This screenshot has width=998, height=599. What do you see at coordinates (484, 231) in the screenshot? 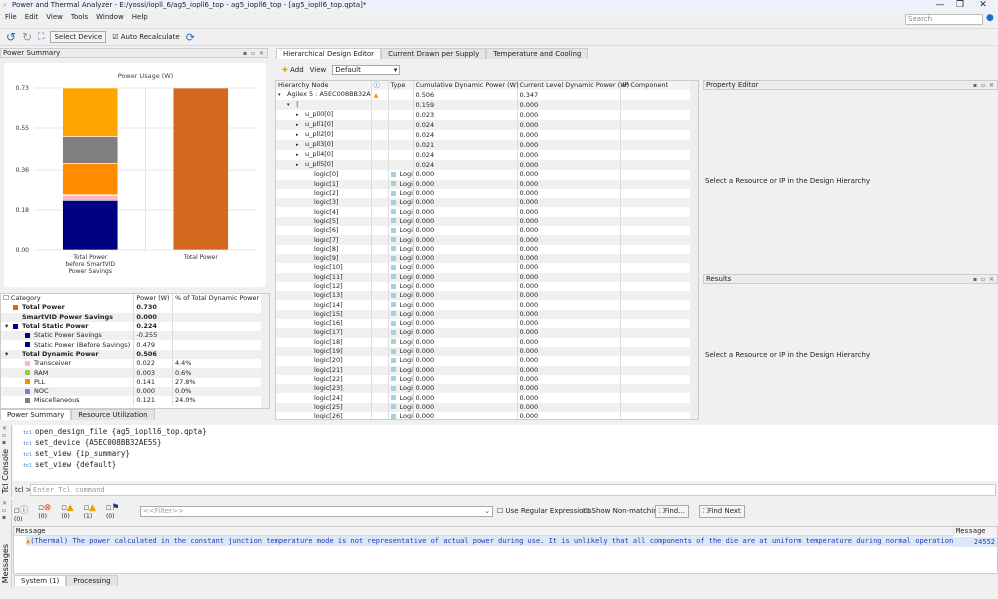
I see `hierarchy-row: logic[6] Logi 0.000 0.000` at bounding box center [484, 231].